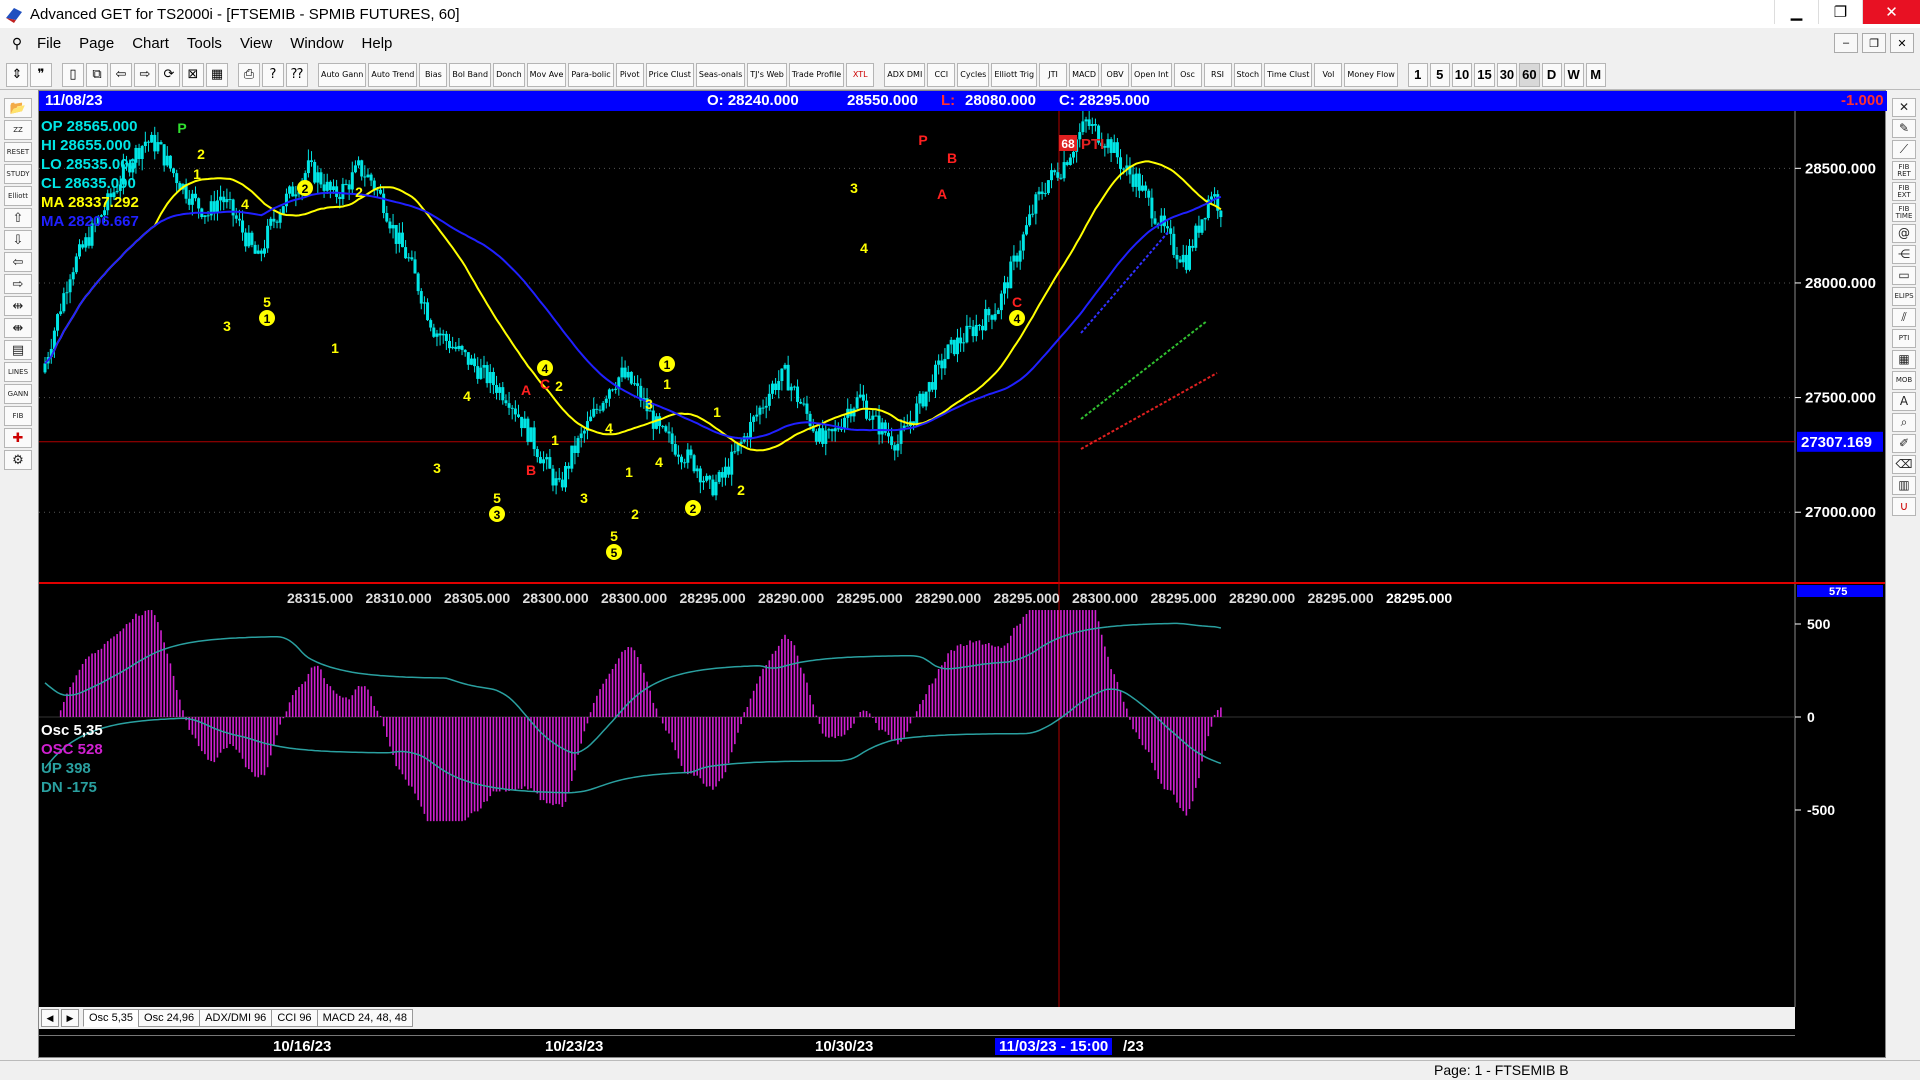  What do you see at coordinates (73, 74) in the screenshot?
I see `new-page-icon: ▯` at bounding box center [73, 74].